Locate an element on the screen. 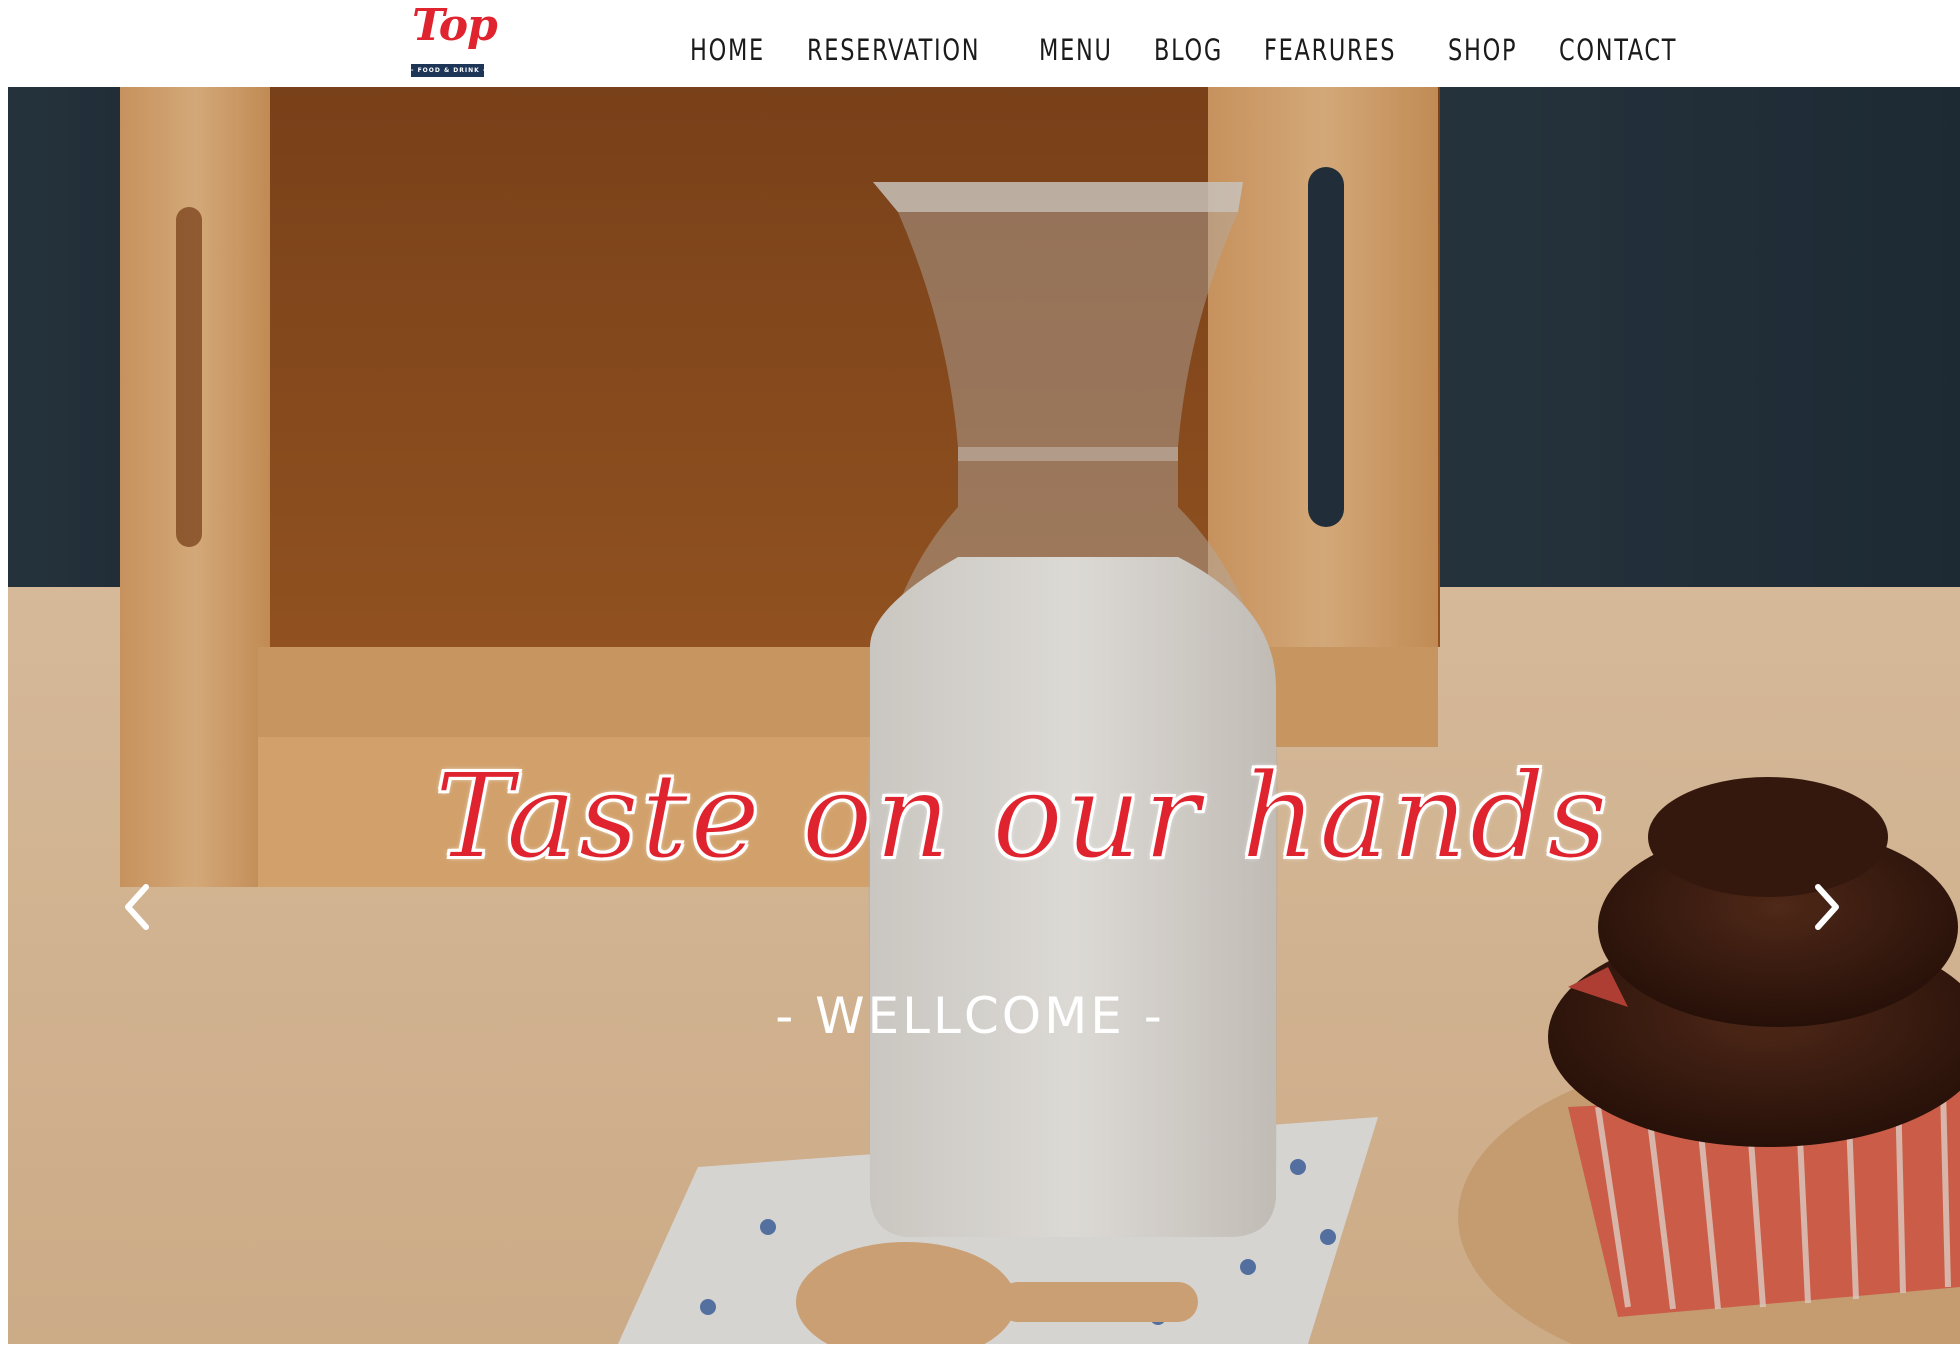 The height and width of the screenshot is (1346, 1960). hero-subtitle: - WELLCOME - is located at coordinates (970, 1016).